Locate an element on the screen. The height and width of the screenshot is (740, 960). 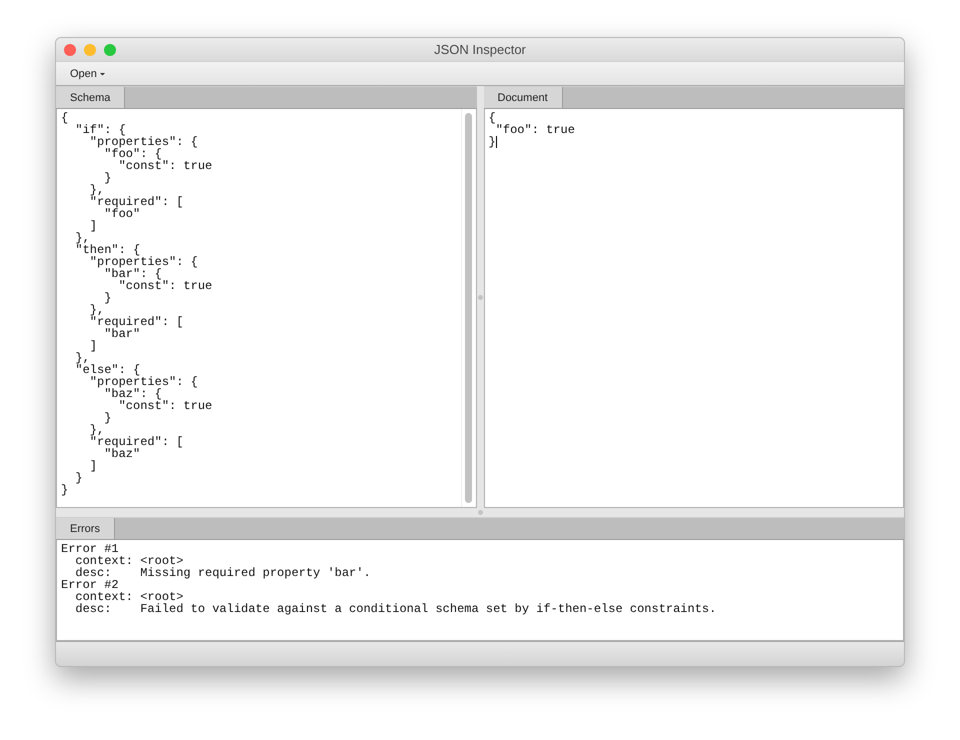
caret-icon is located at coordinates (102, 74).